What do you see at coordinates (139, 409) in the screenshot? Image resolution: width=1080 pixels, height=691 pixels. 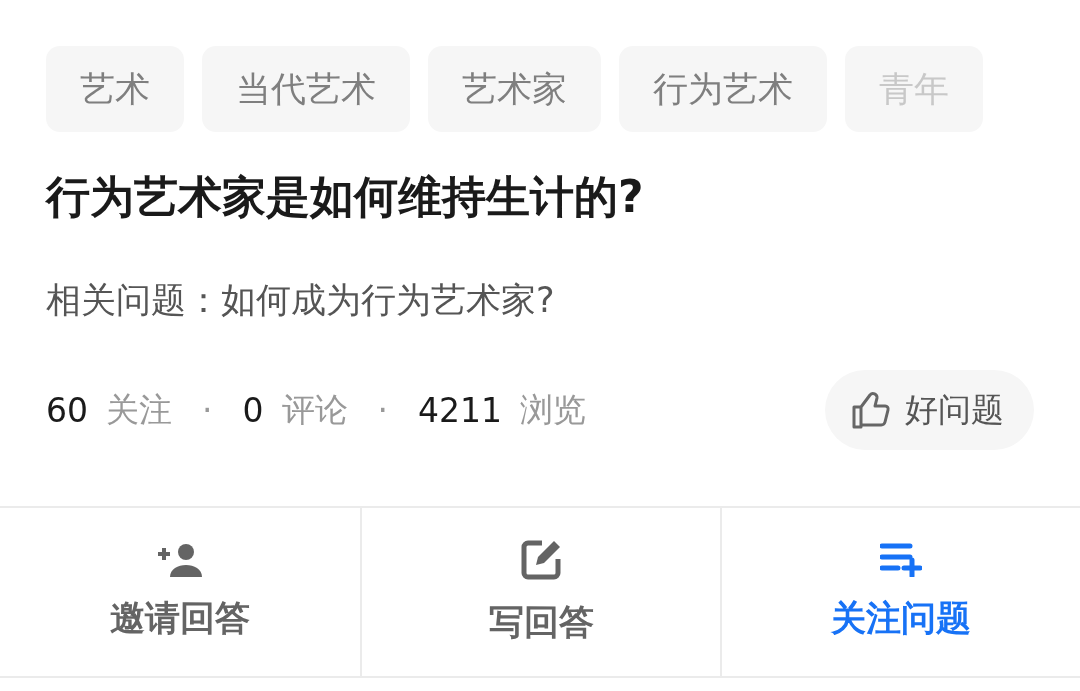 I see `stat-label: 关注` at bounding box center [139, 409].